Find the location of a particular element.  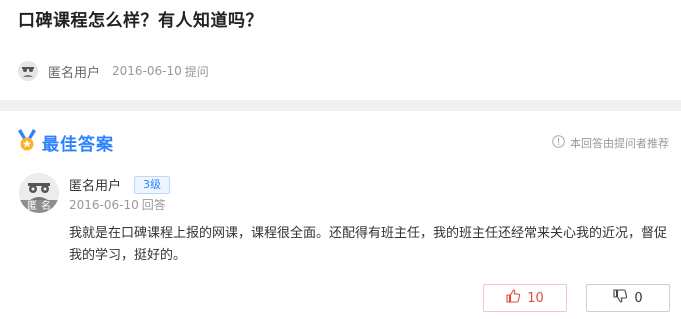

best-answer-header: 最佳答案 is located at coordinates (66, 142).